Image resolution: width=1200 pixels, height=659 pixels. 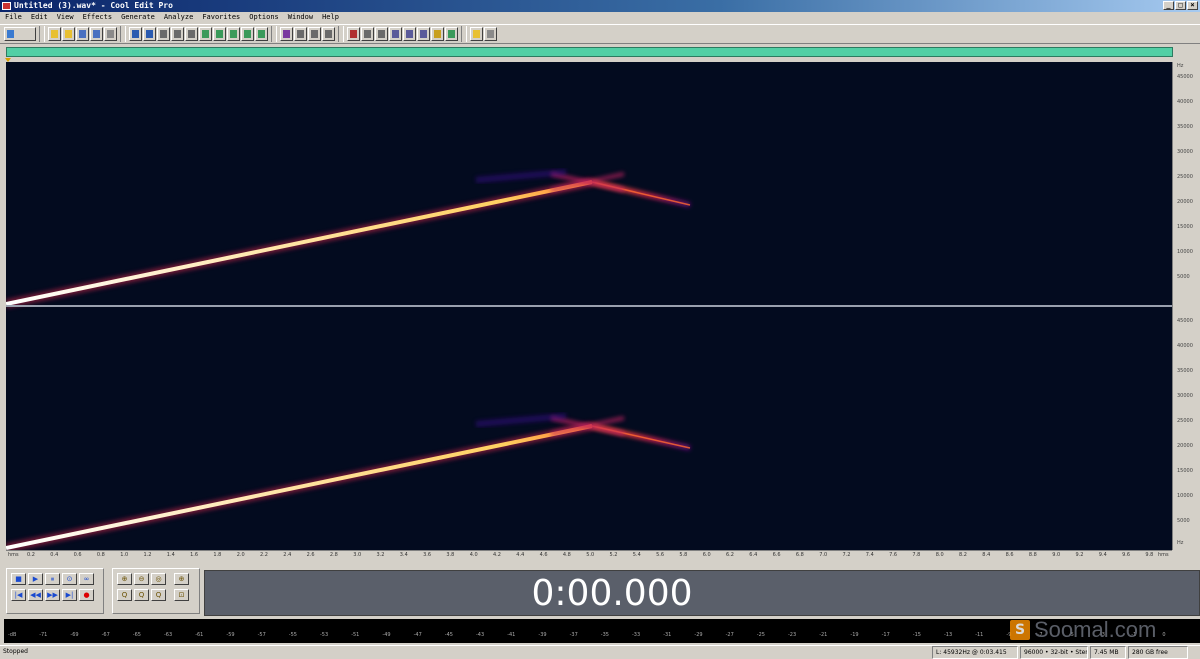 What do you see at coordinates (65, 17) in the screenshot?
I see `menu-view: View` at bounding box center [65, 17].